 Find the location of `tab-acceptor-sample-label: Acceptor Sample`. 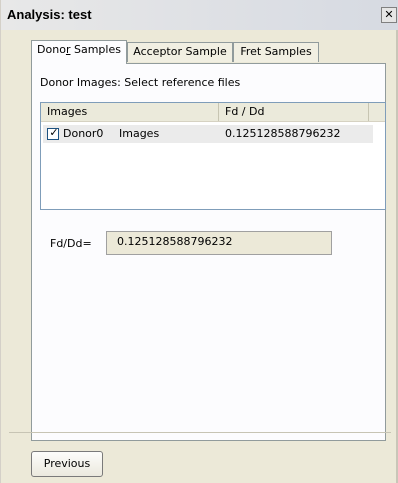

tab-acceptor-sample-label: Acceptor Sample is located at coordinates (180, 51).